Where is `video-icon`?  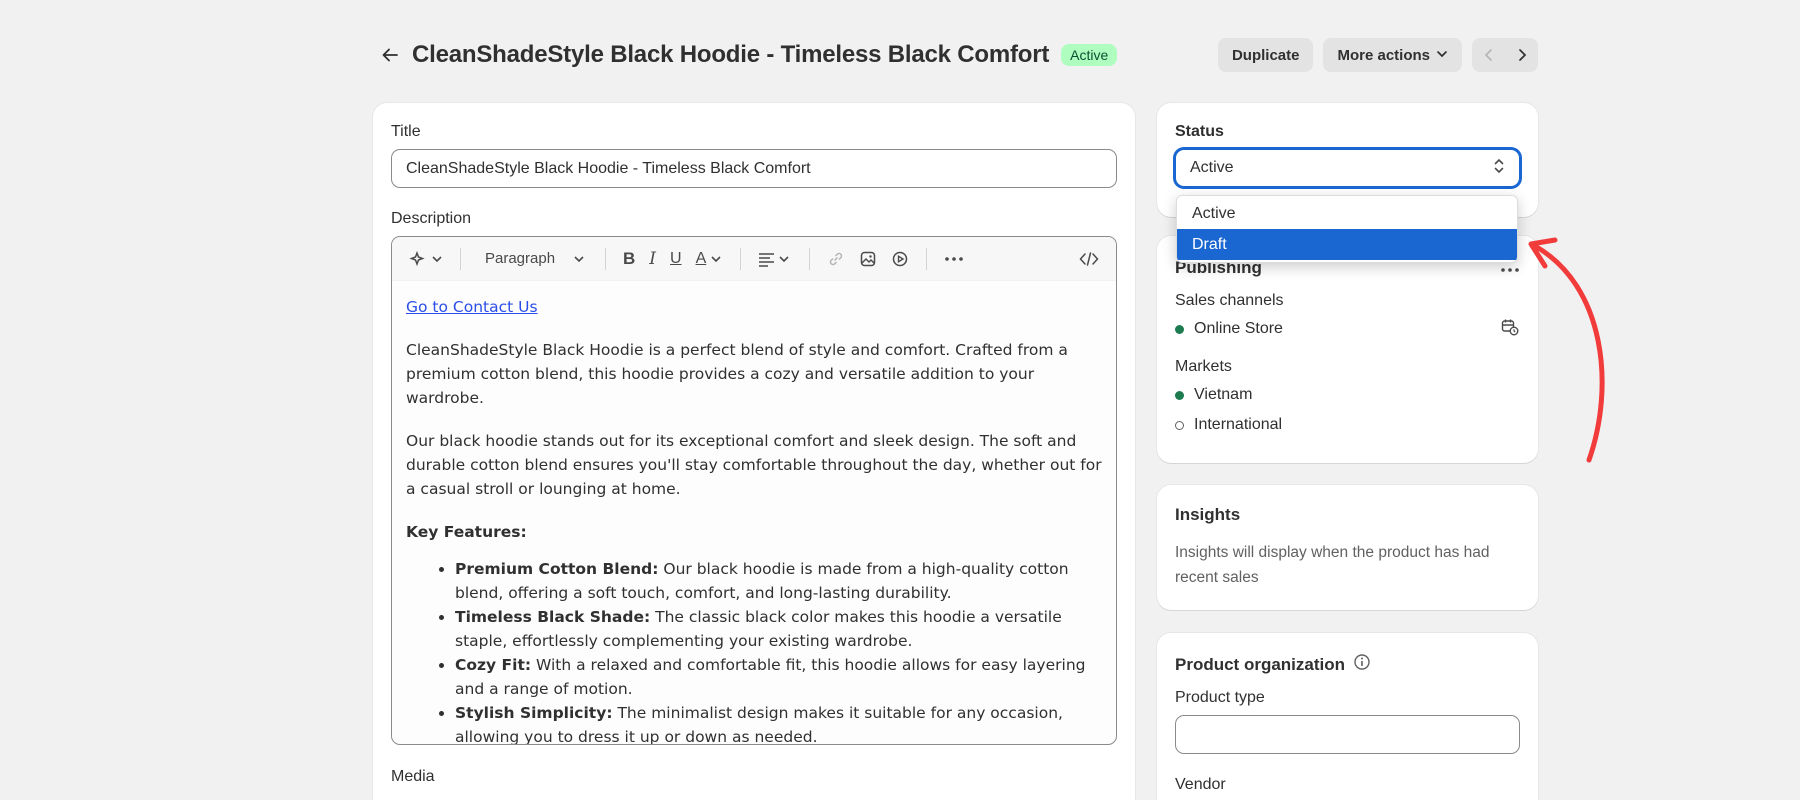
video-icon is located at coordinates (900, 259).